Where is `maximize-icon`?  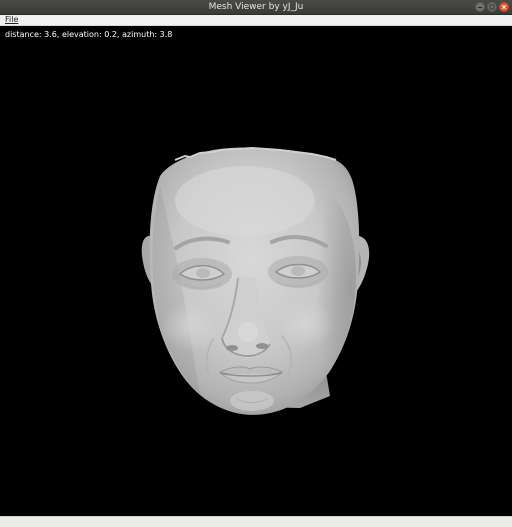
maximize-icon is located at coordinates (492, 7).